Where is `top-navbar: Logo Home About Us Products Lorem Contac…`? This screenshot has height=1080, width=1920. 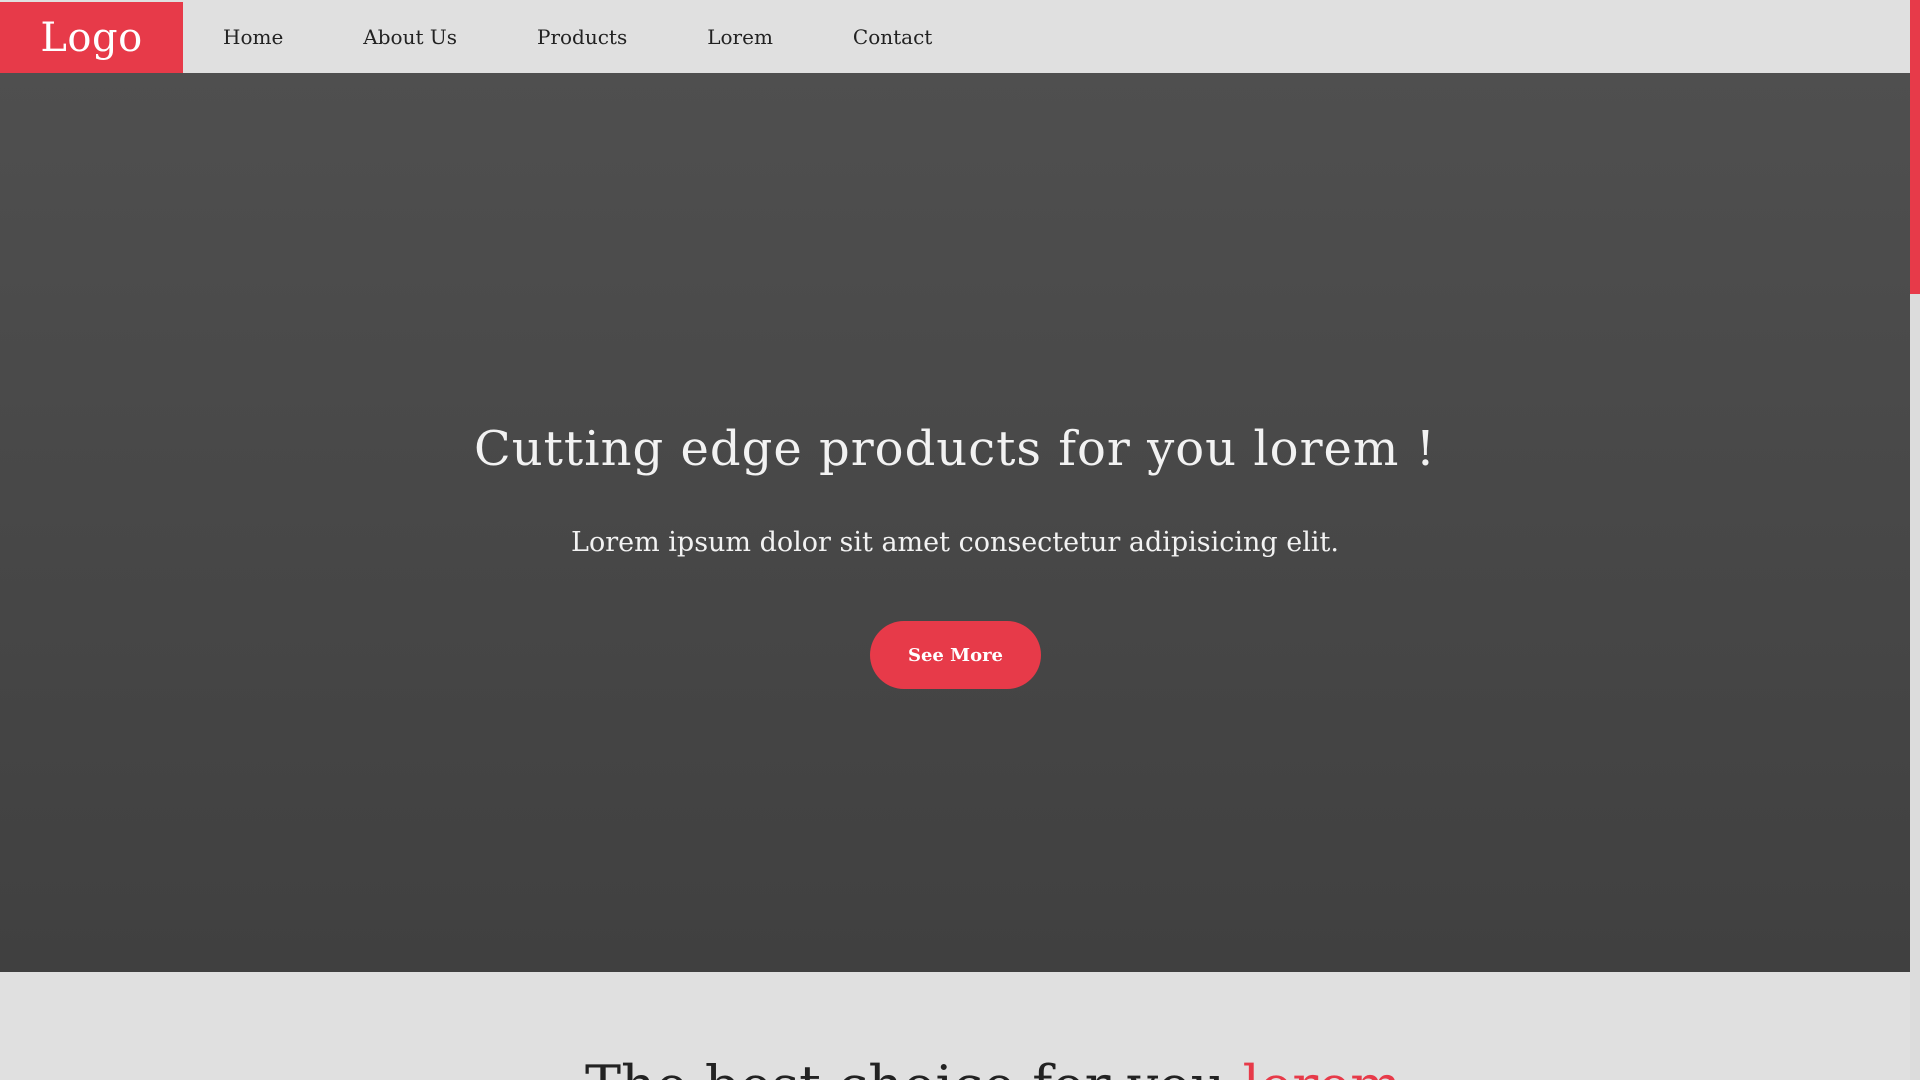 top-navbar: Logo Home About Us Products Lorem Contac… is located at coordinates (955, 36).